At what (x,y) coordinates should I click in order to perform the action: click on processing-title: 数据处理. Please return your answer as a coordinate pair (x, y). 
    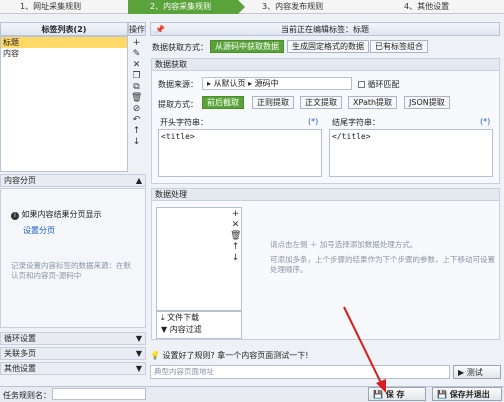
    Looking at the image, I should click on (325, 195).